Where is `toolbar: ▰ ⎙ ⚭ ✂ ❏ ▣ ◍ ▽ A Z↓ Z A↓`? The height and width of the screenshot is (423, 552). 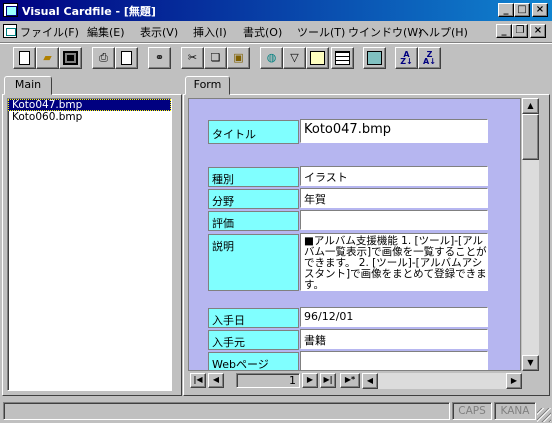
toolbar: ▰ ⎙ ⚭ ✂ ❏ ▣ ◍ ▽ A Z↓ Z A↓ is located at coordinates (276, 57).